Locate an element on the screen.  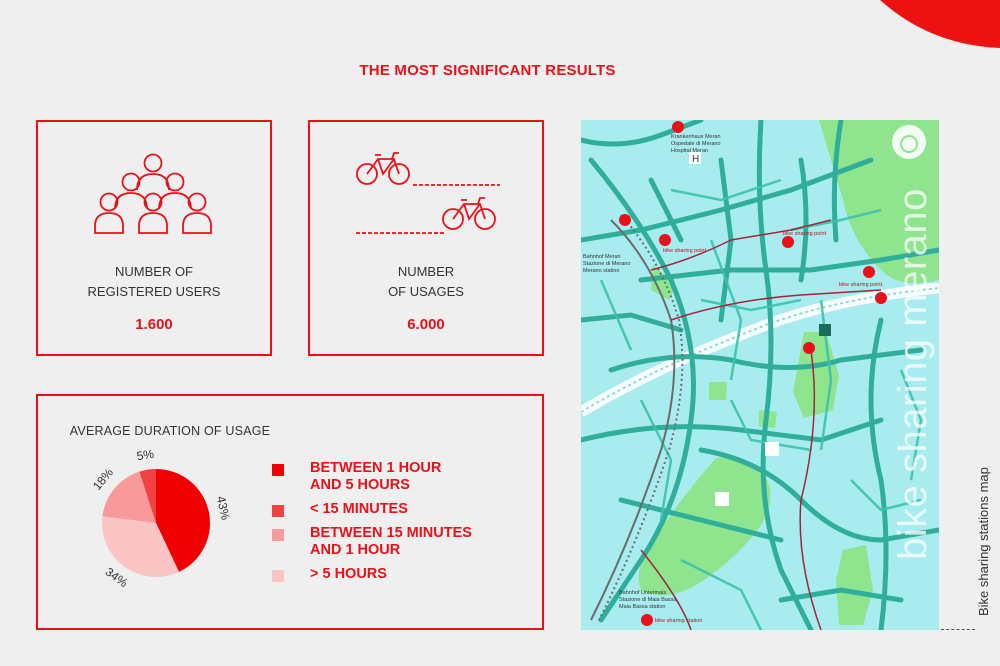
duration-chart-title: AVERAGE DURATION OF USAGE is located at coordinates (170, 431).